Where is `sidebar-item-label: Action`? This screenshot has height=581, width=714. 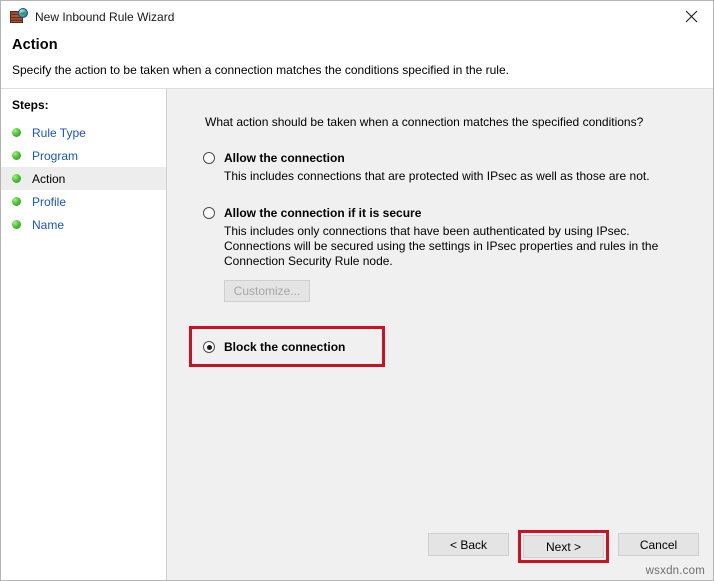
sidebar-item-label: Action is located at coordinates (49, 178).